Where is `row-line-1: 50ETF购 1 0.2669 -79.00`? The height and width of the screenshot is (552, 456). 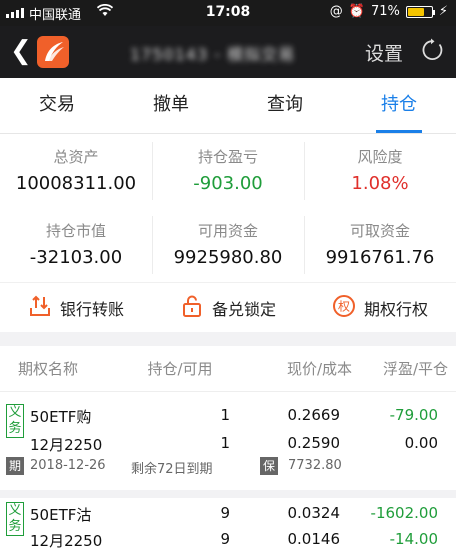
row-line-1: 50ETF购 1 0.2669 -79.00 is located at coordinates (234, 419).